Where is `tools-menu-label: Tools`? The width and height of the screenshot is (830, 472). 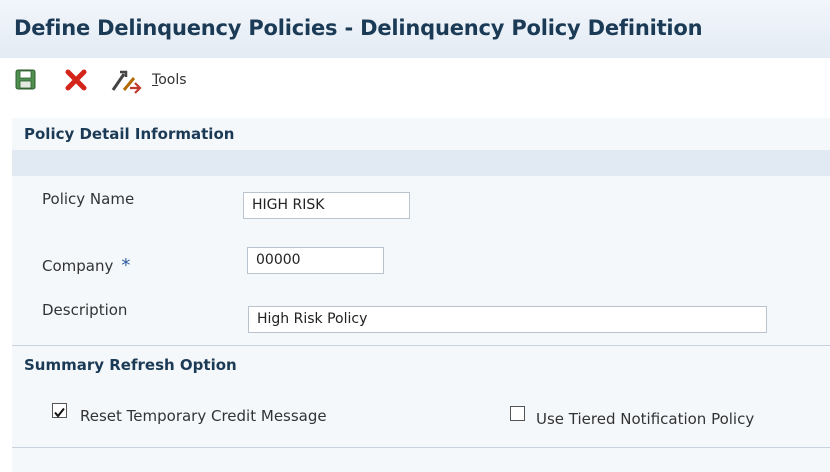 tools-menu-label: Tools is located at coordinates (169, 80).